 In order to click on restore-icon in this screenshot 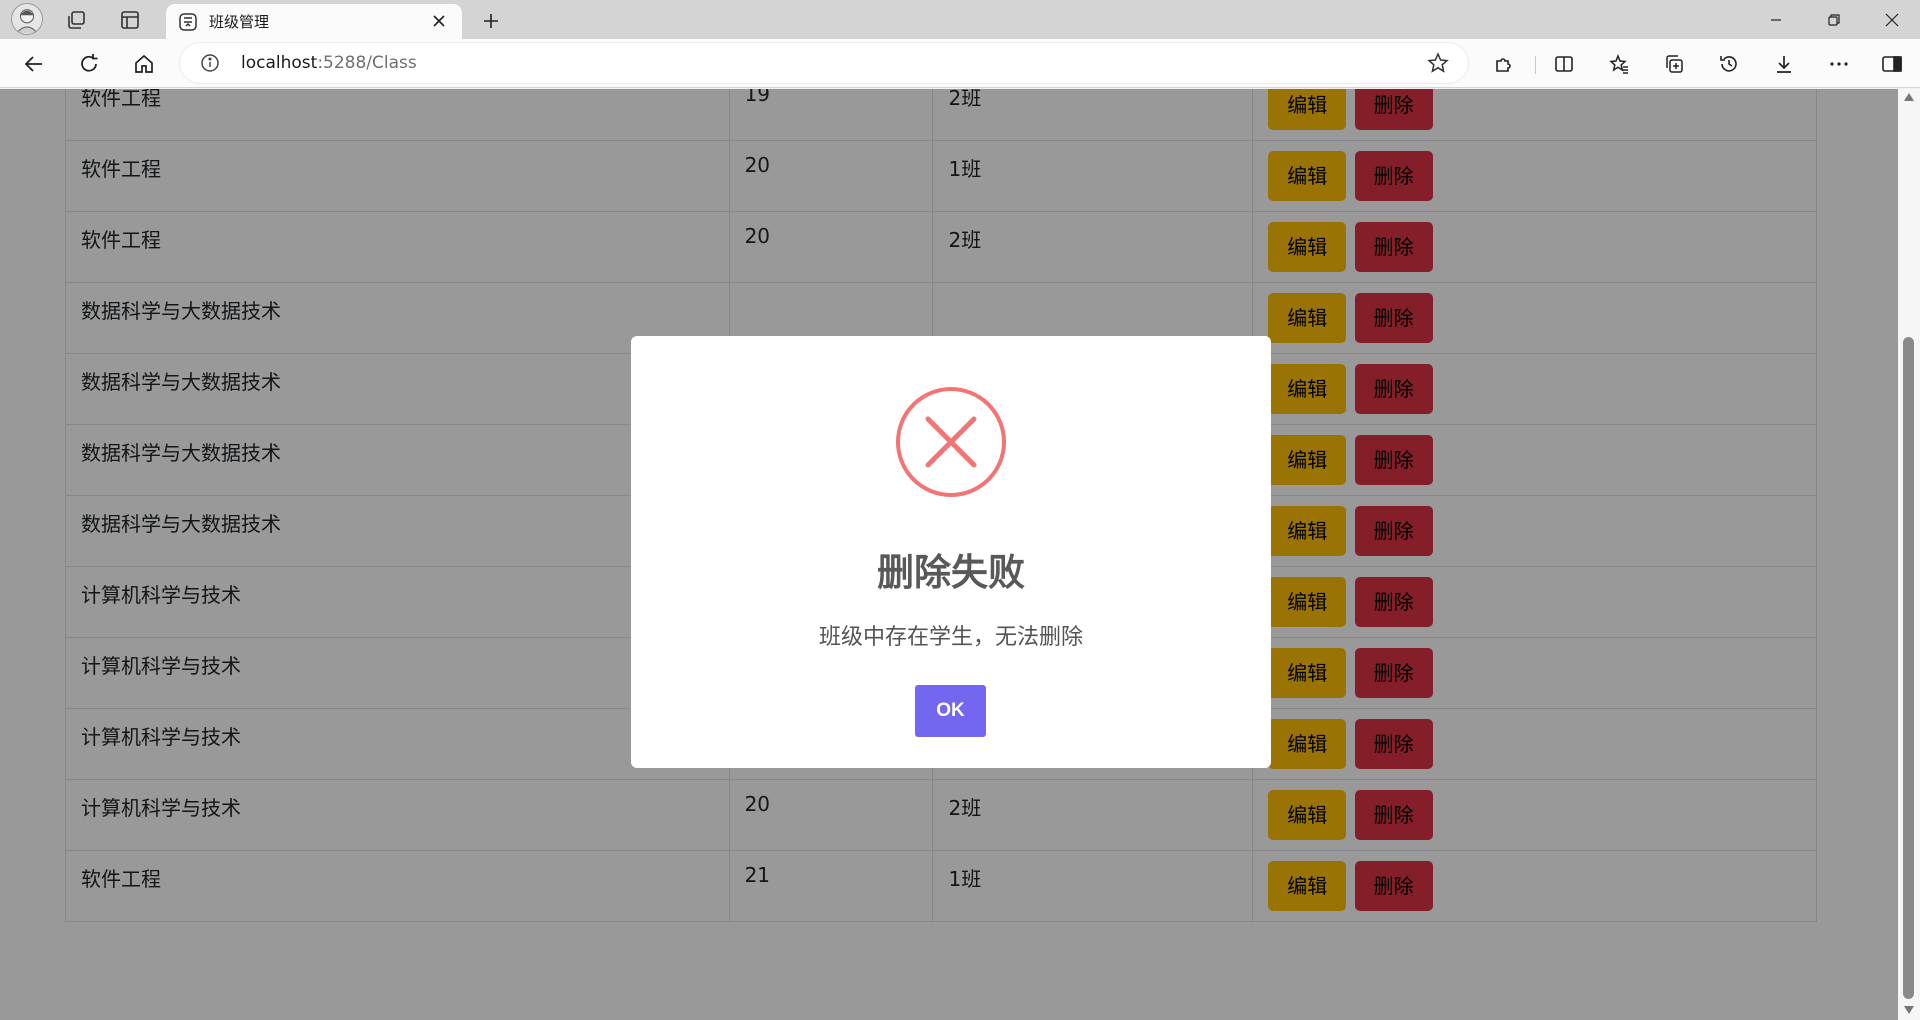, I will do `click(1834, 19)`.